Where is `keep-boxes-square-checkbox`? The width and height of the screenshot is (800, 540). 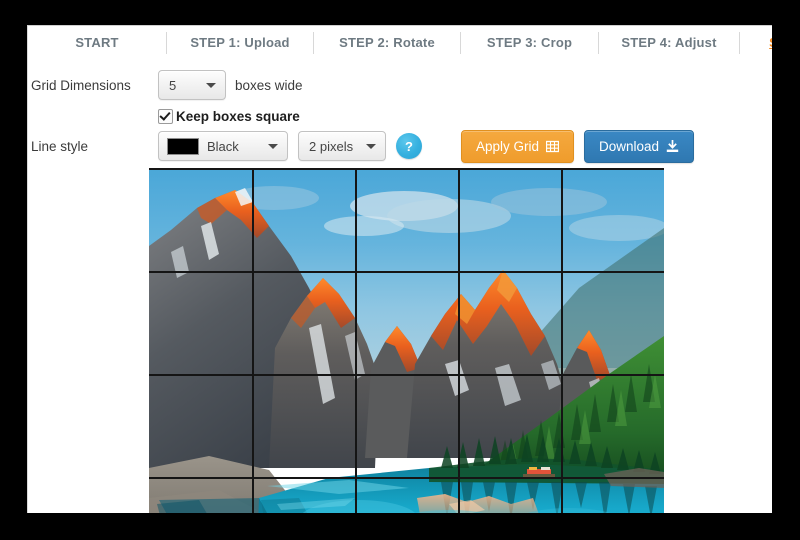
keep-boxes-square-checkbox is located at coordinates (165, 116).